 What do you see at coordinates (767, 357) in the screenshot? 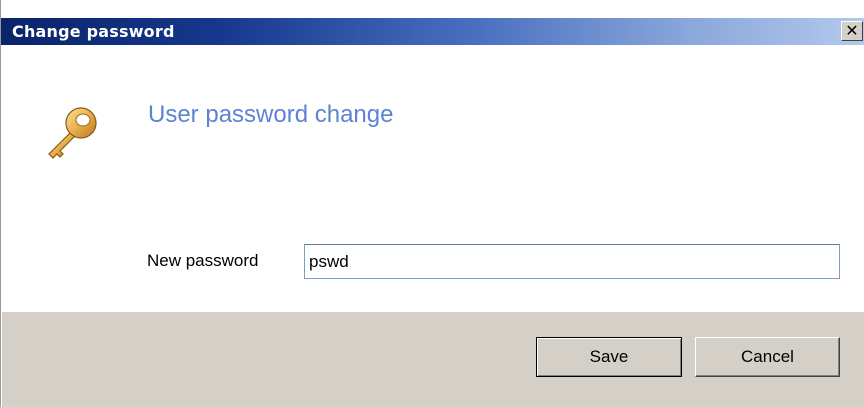
I see `cancel-button: Cancel` at bounding box center [767, 357].